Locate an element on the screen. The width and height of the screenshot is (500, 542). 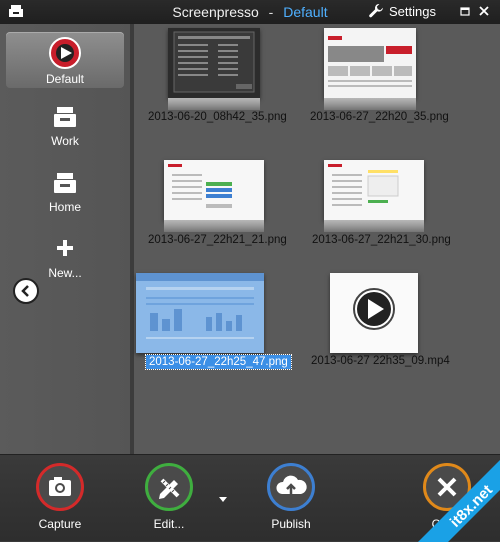
thumbnail-filename: 2013-06-27_22h25_47.png is located at coordinates (218, 362).